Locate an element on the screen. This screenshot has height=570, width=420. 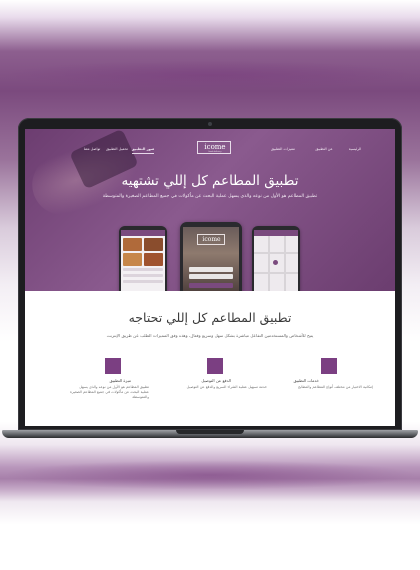
app-screen-logo: icome is located at coordinates (211, 239).